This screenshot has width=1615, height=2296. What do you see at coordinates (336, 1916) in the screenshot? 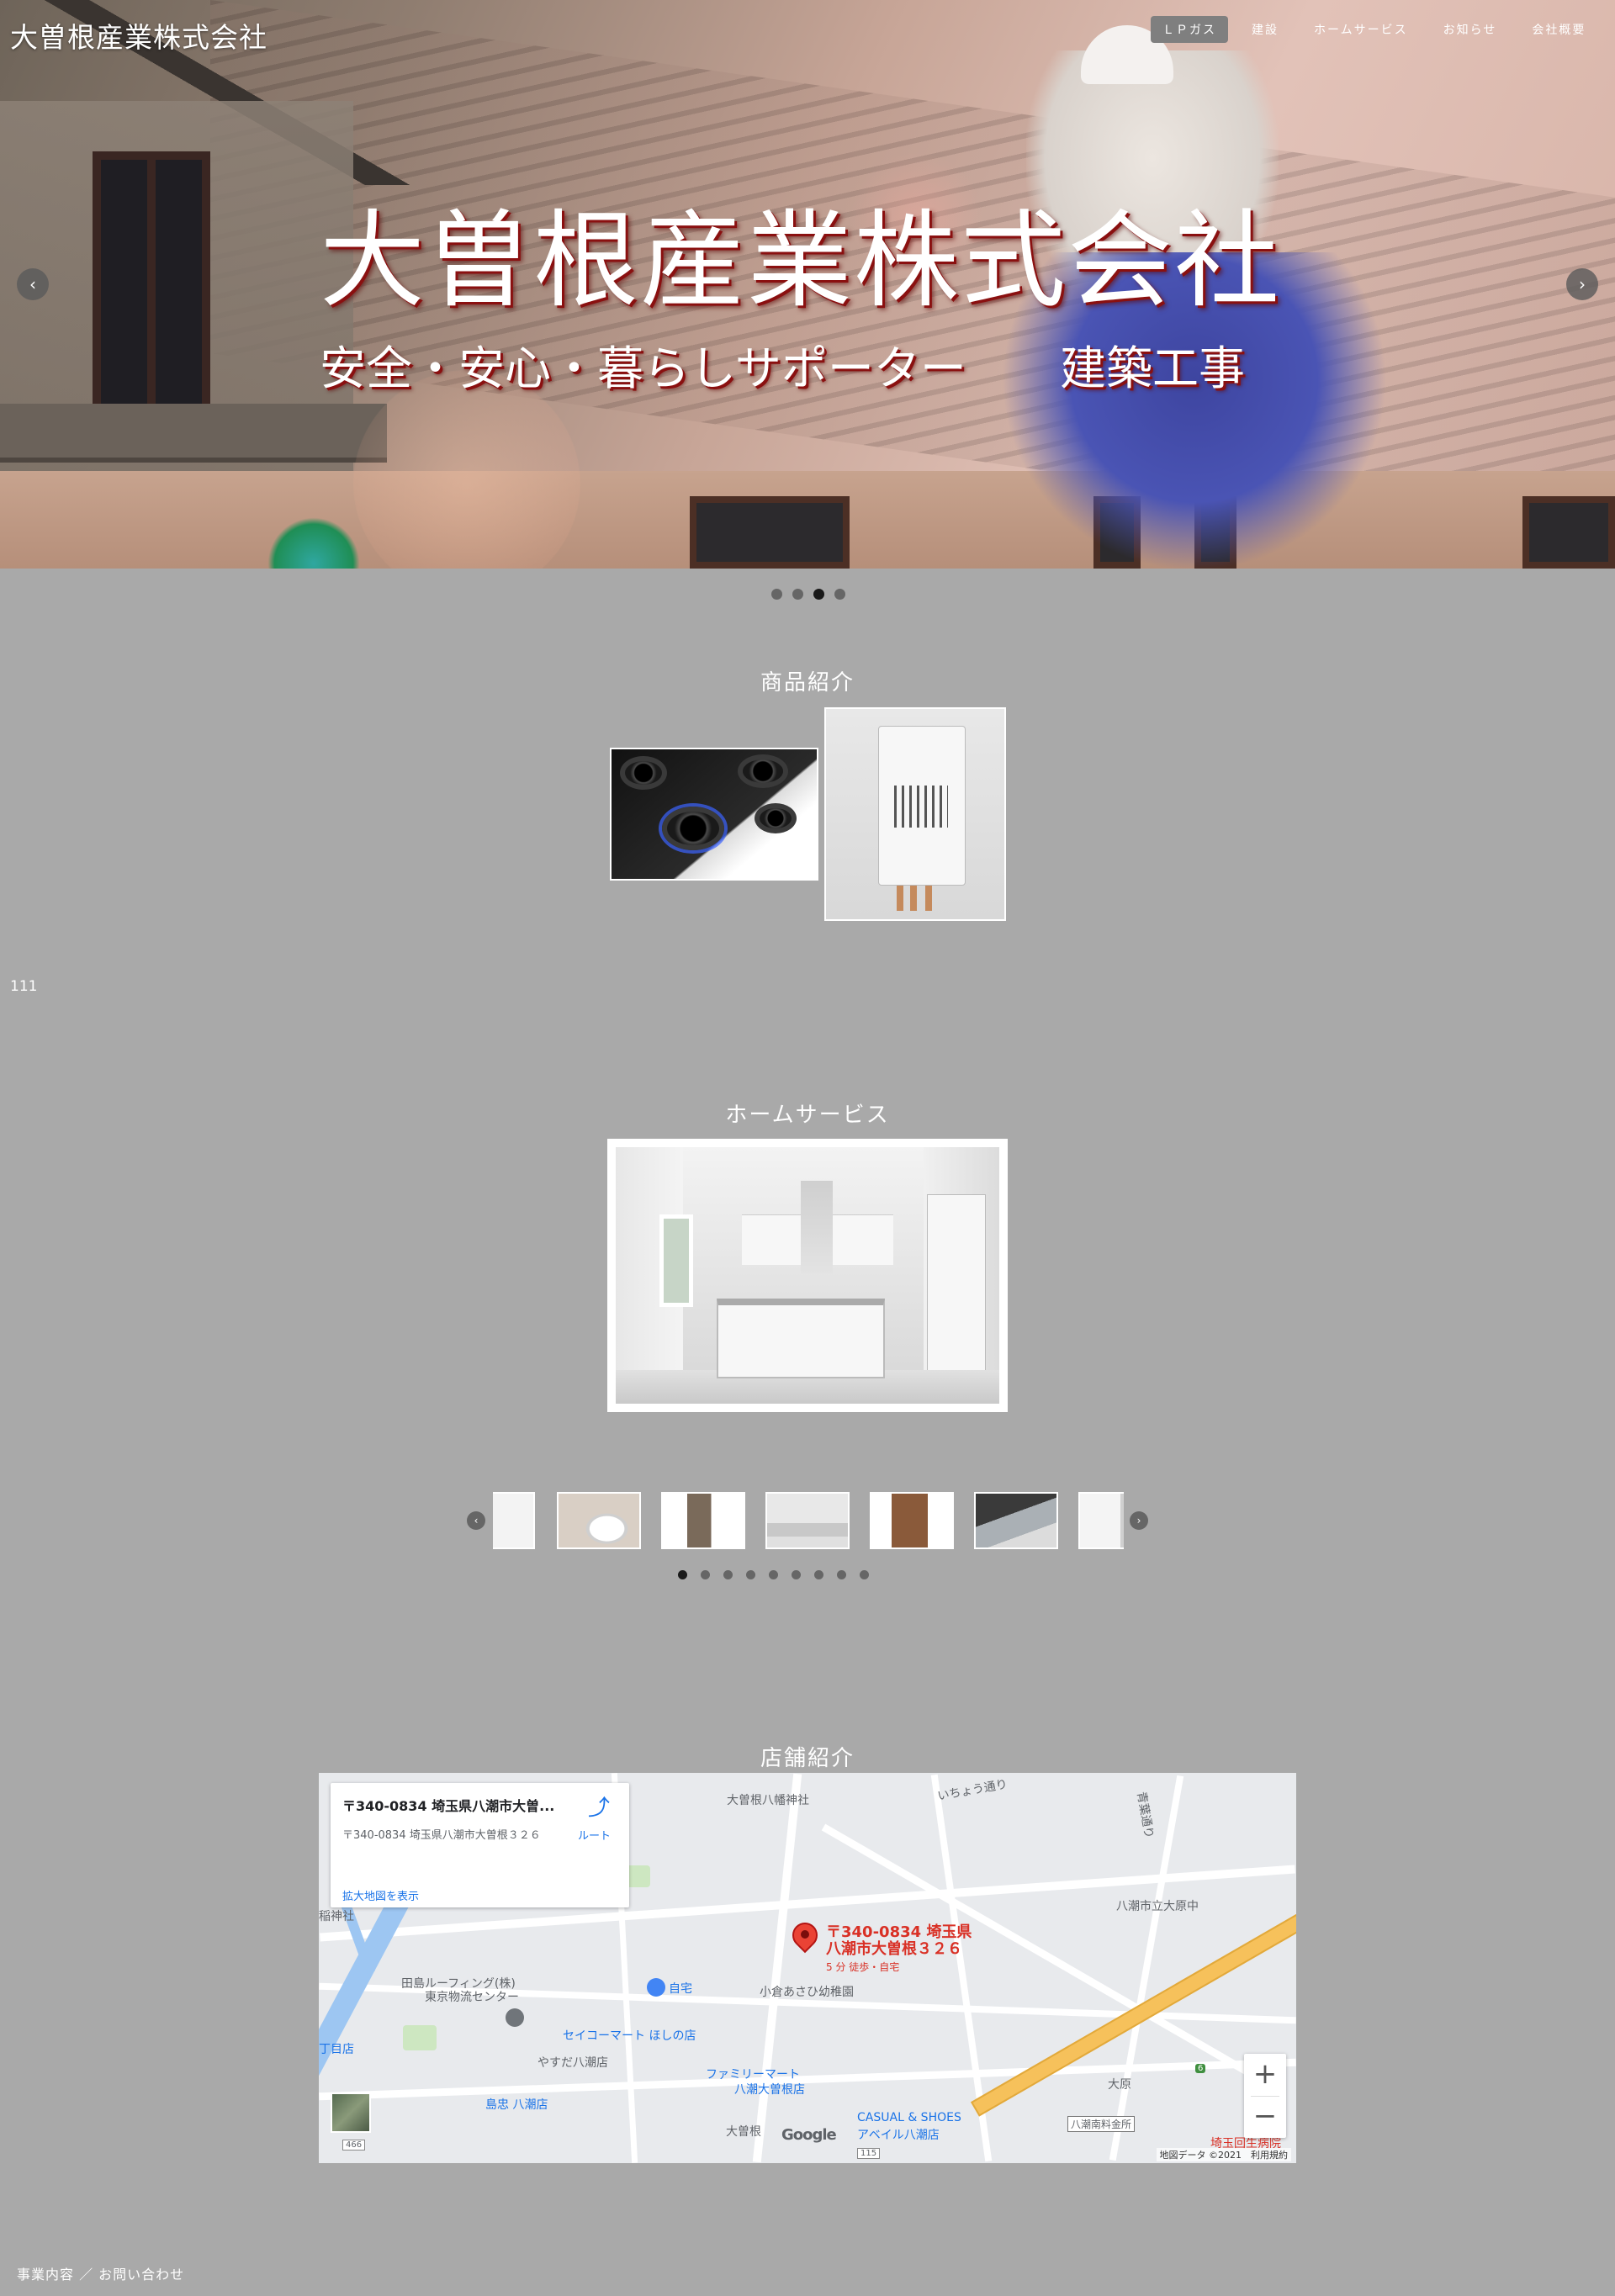
I see `map-label: 稲神社` at bounding box center [336, 1916].